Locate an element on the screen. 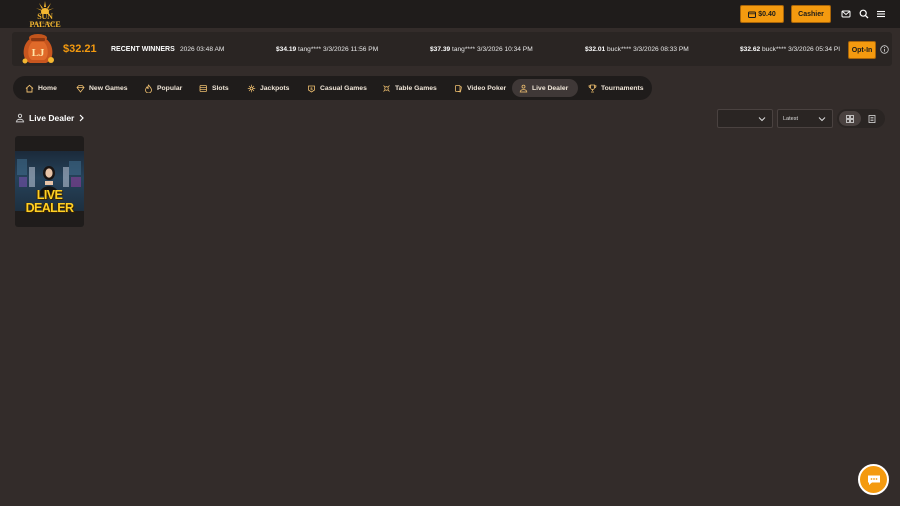 Image resolution: width=900 pixels, height=506 pixels. view-toggle is located at coordinates (861, 118).